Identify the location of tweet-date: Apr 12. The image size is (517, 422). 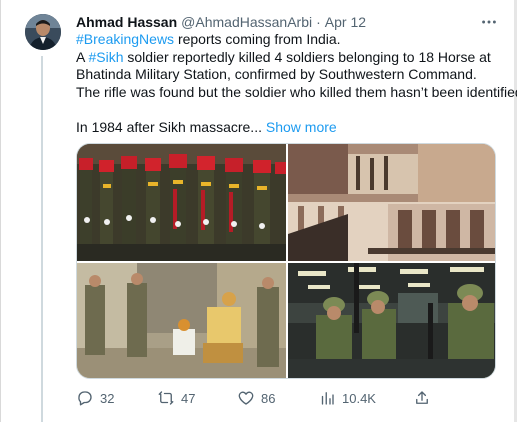
(345, 22).